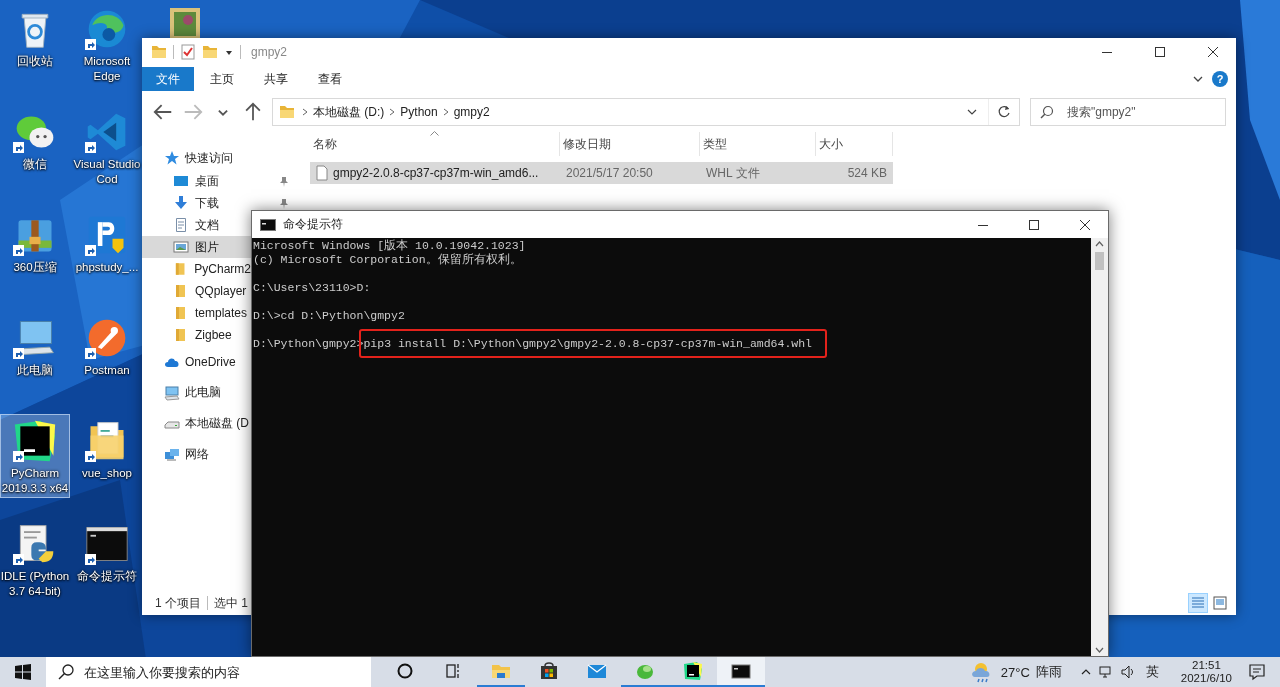  I want to click on file-icon, so click(322, 173).